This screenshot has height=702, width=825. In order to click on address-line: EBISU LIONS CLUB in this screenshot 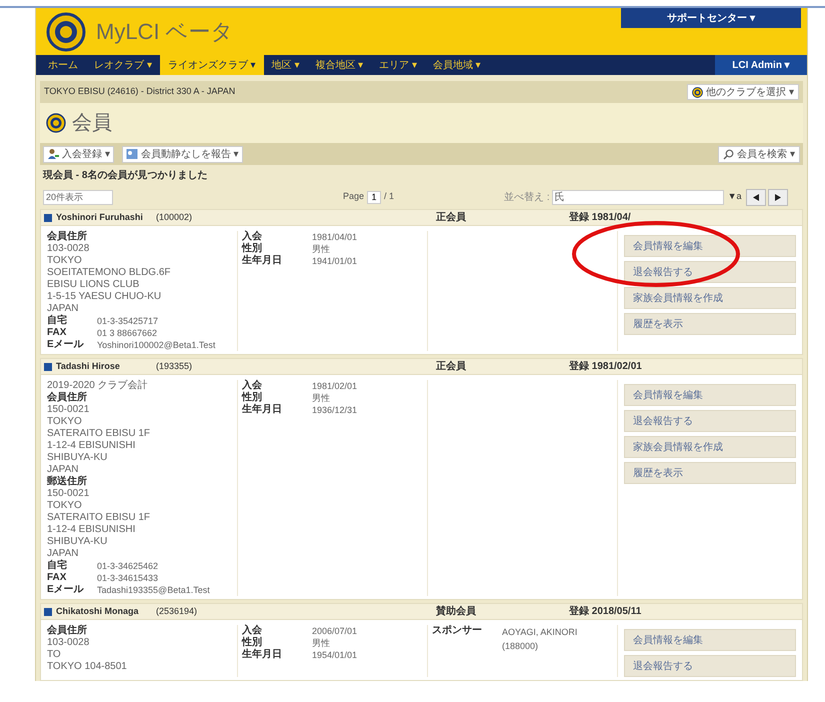, I will do `click(93, 285)`.